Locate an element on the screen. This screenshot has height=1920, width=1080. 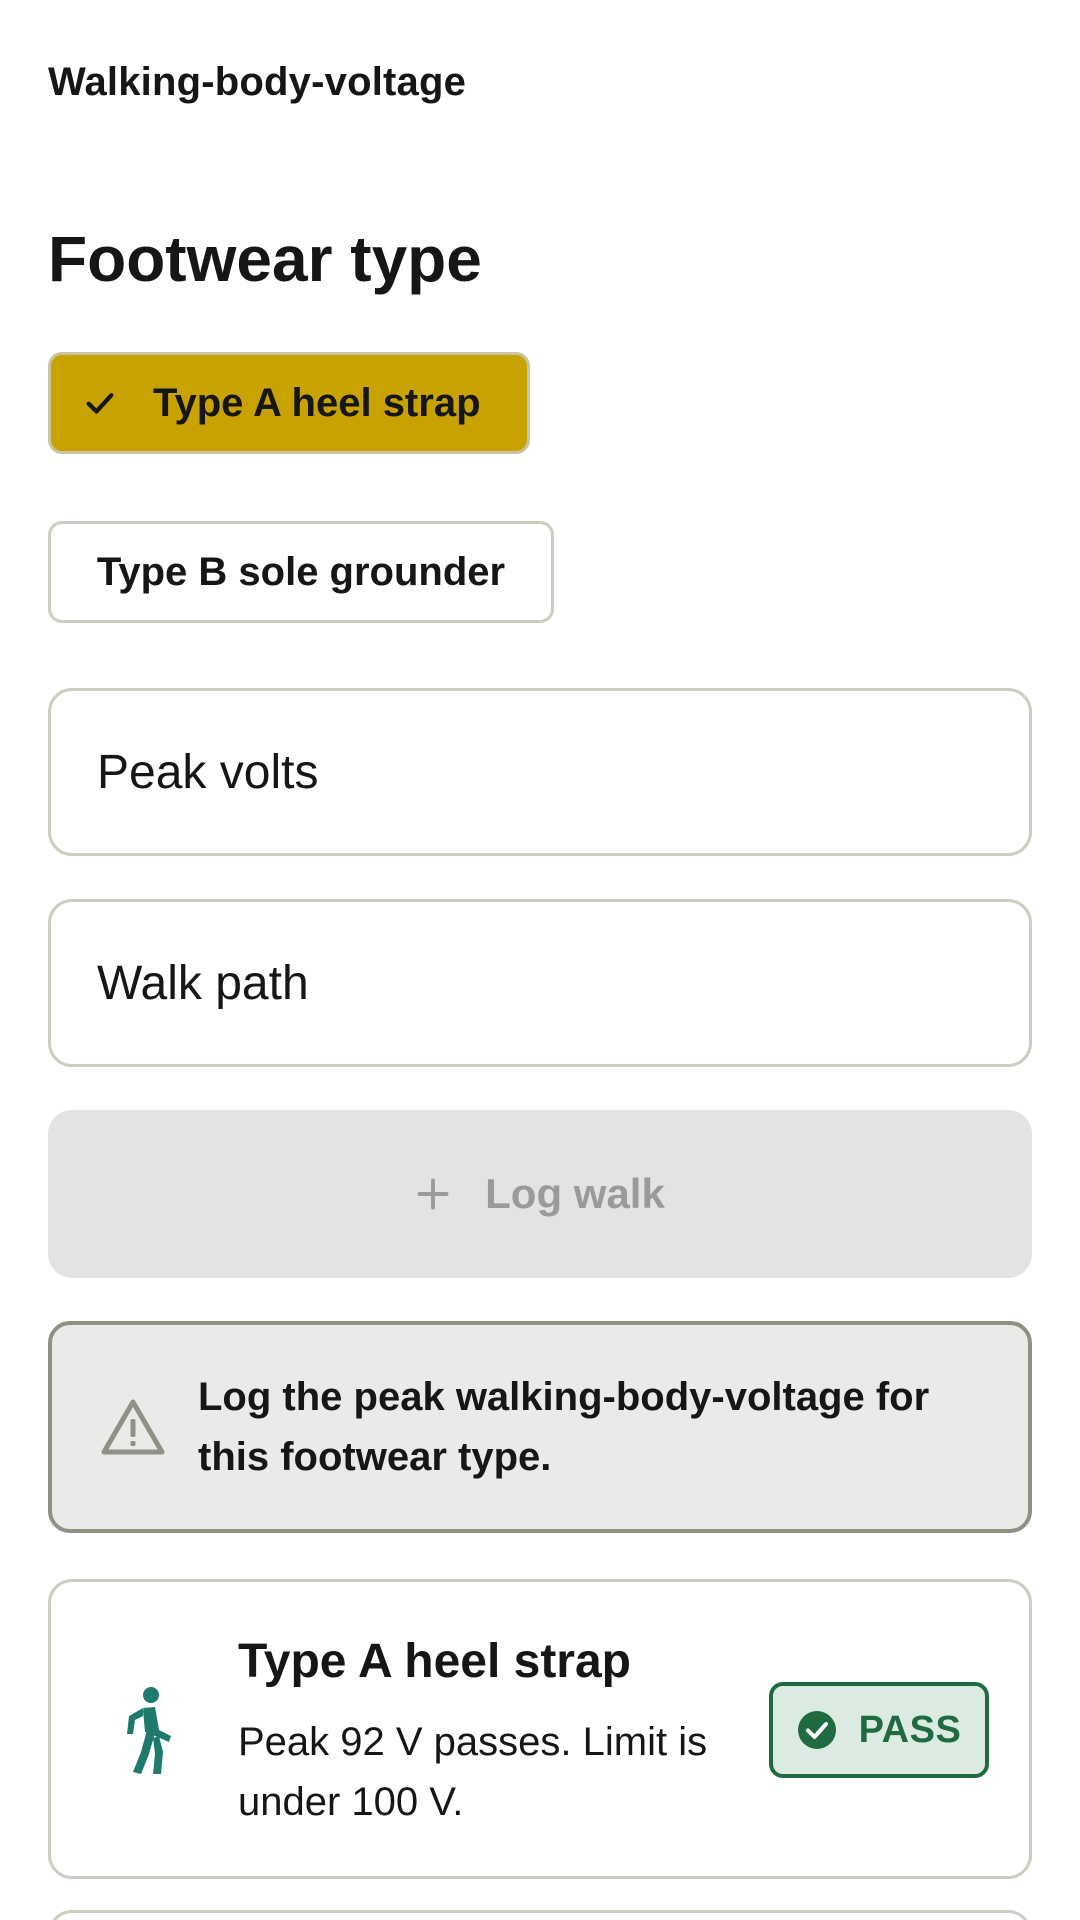
check-circle-icon is located at coordinates (816, 1730).